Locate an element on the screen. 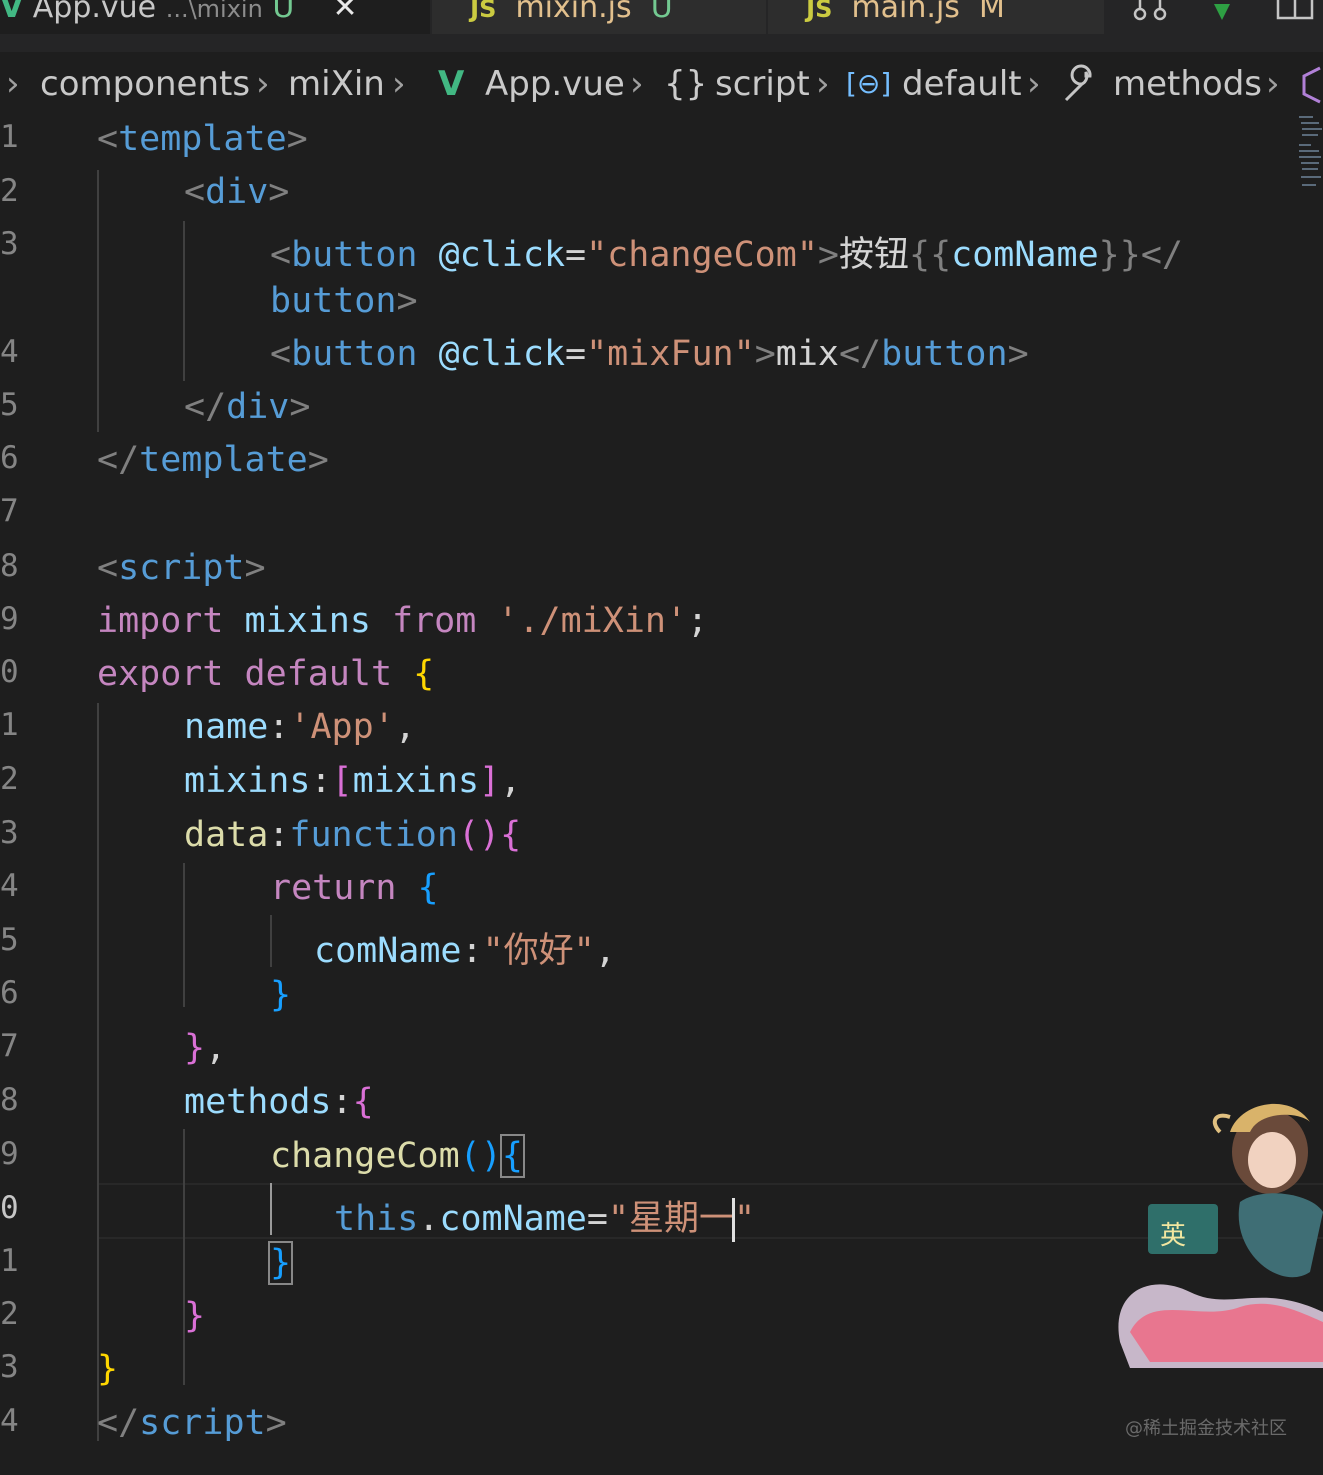 The image size is (1323, 1475). token: data is located at coordinates (226, 835).